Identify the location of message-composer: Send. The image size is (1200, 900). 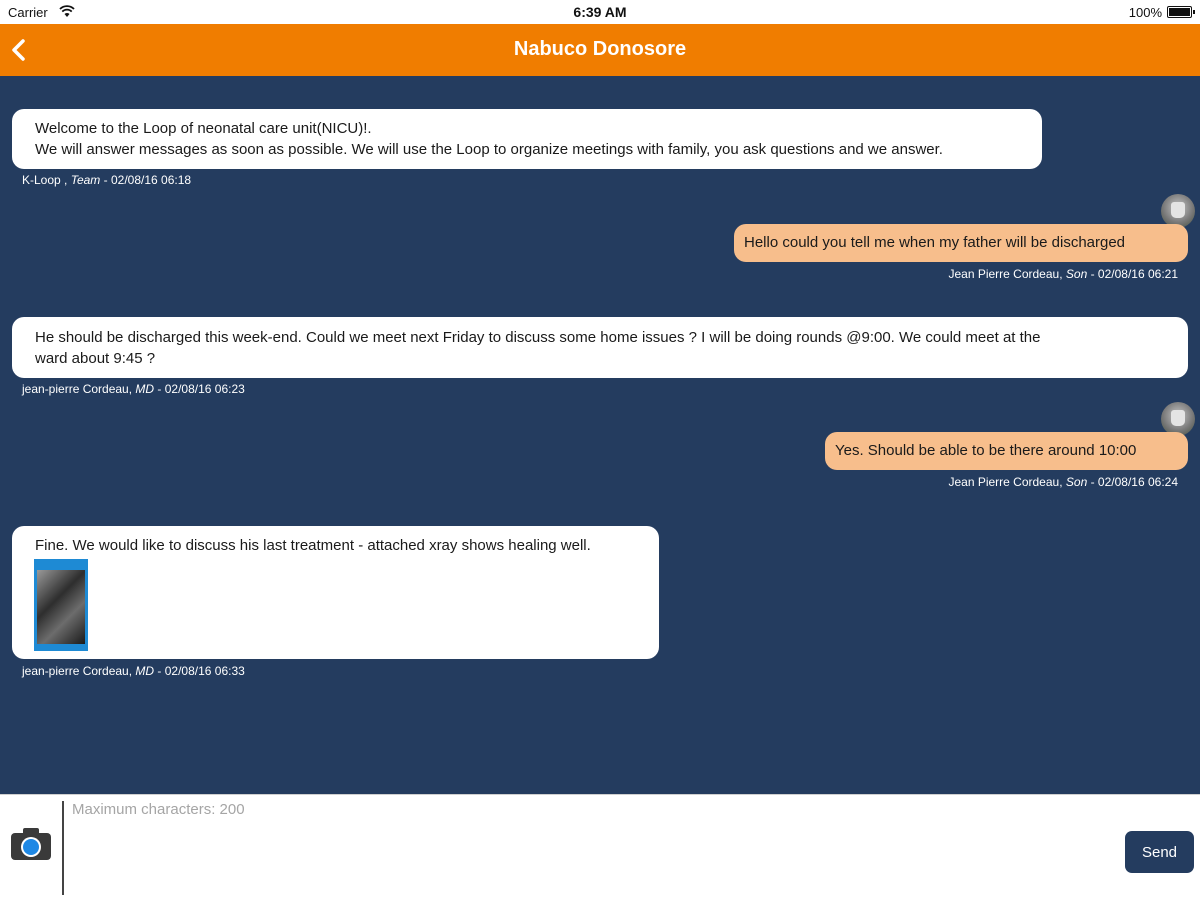
(600, 847).